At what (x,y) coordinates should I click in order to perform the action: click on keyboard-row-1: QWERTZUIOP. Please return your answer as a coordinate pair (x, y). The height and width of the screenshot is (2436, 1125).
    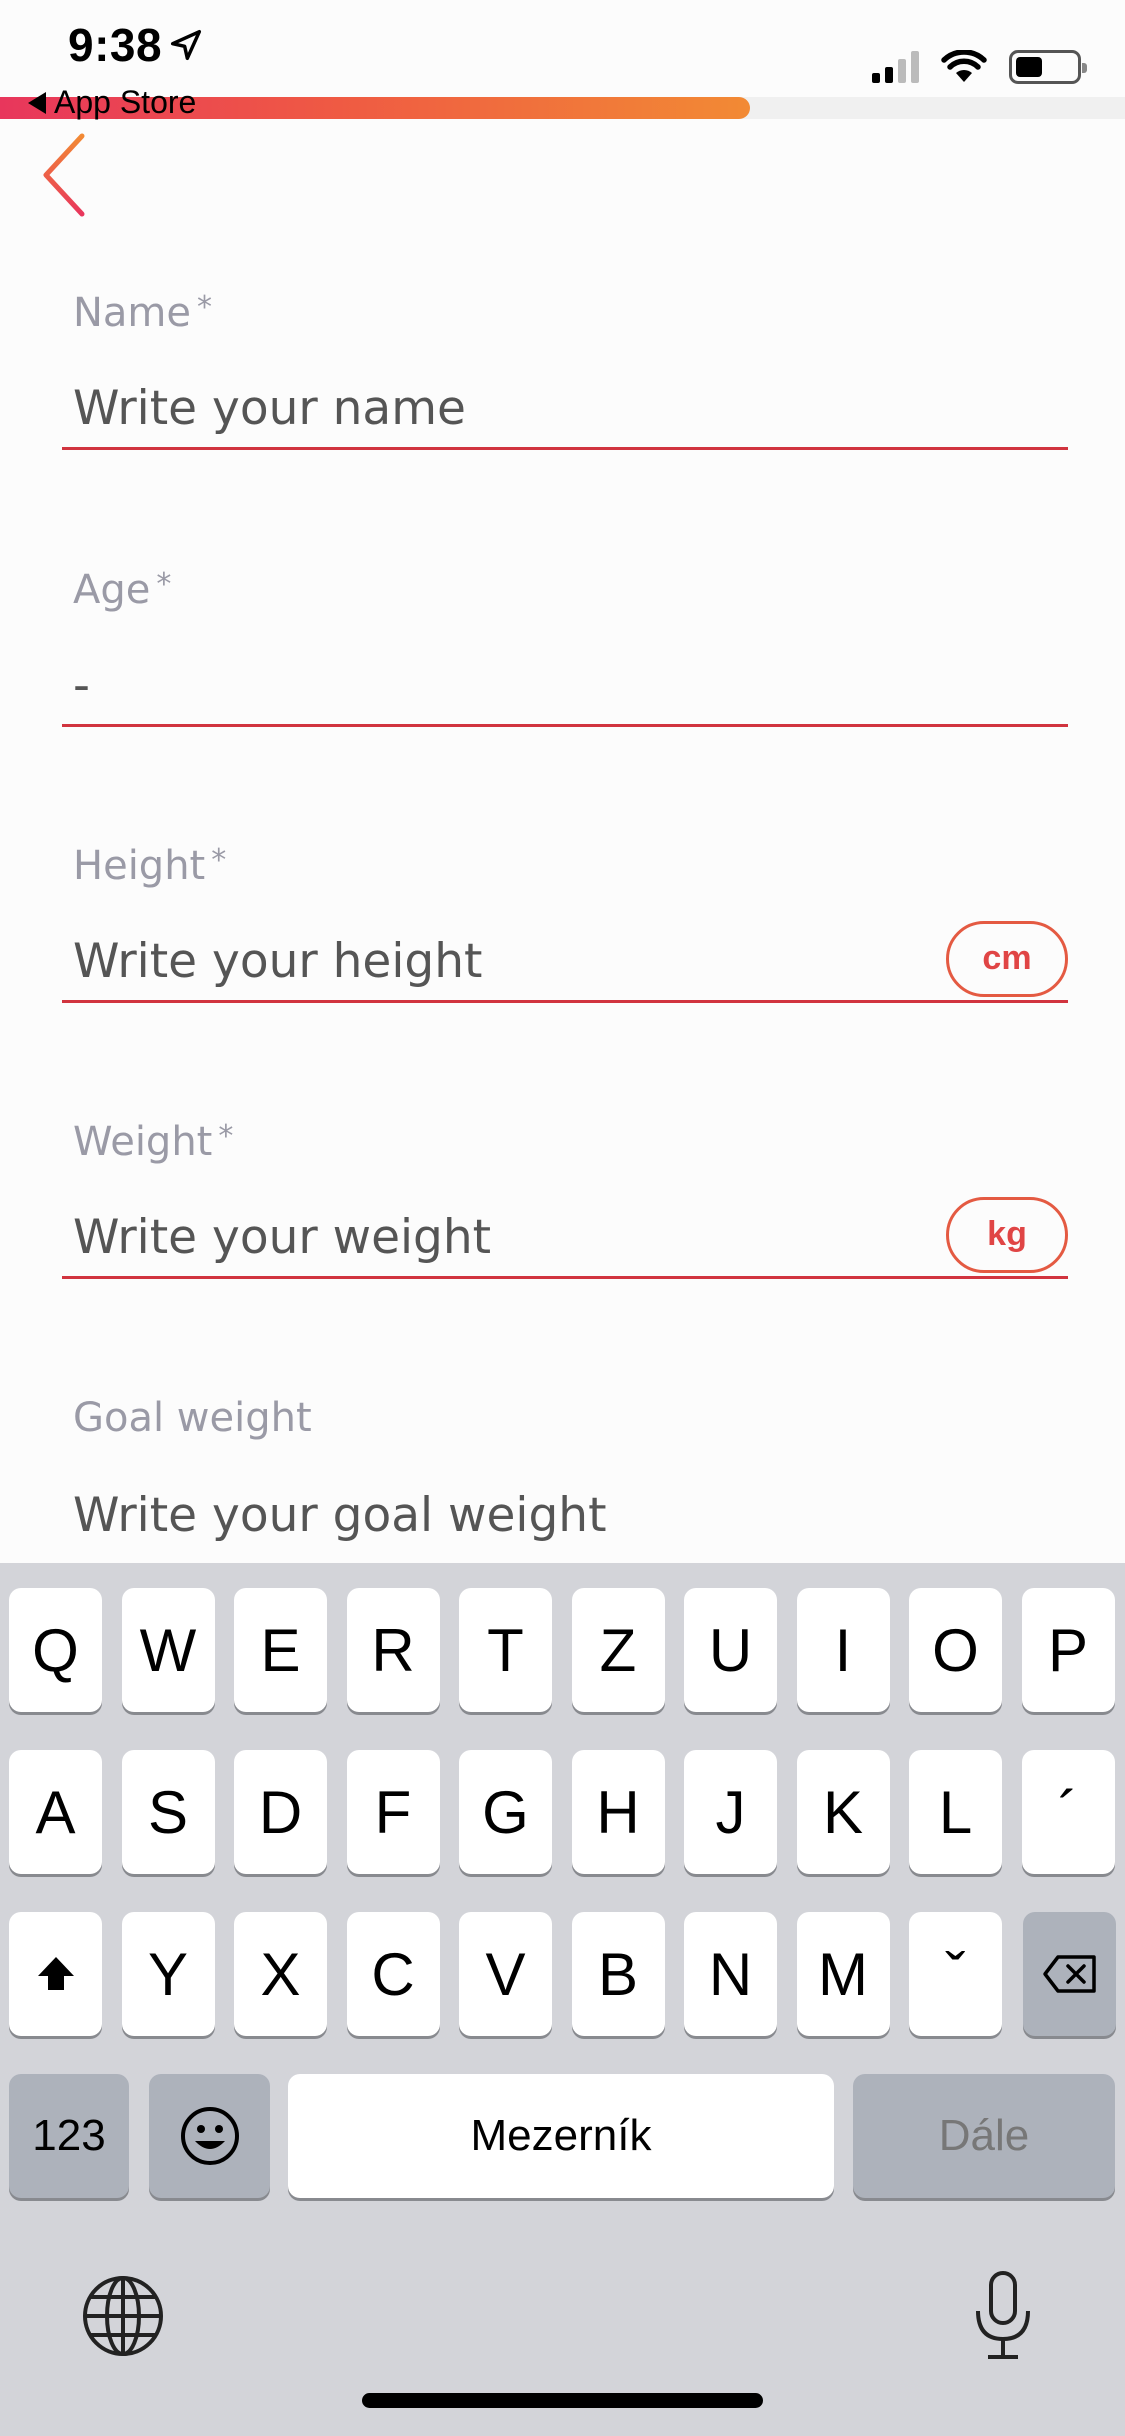
    Looking at the image, I should click on (562, 1650).